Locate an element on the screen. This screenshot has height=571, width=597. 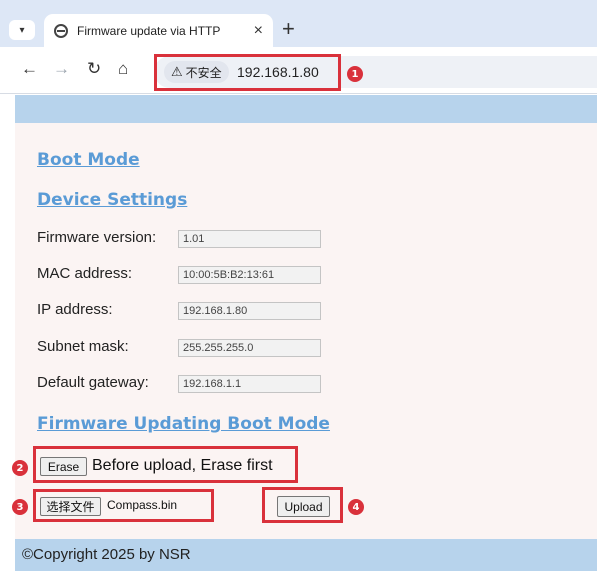
security-label: 不安全 is located at coordinates (203, 72).